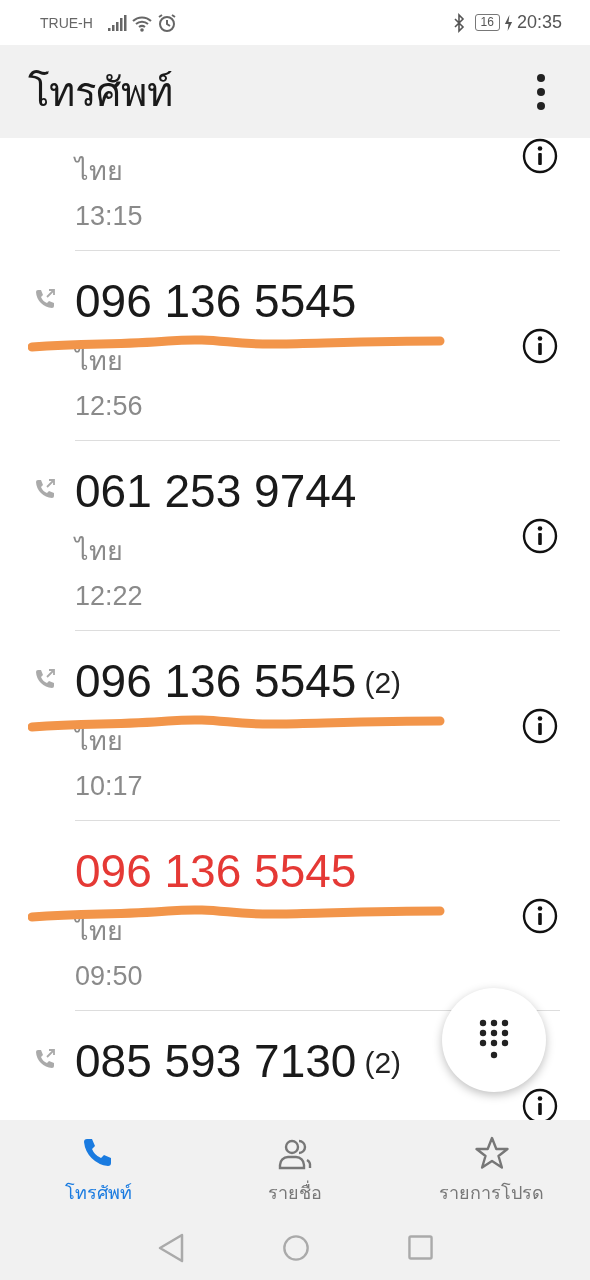 The height and width of the screenshot is (1280, 590). I want to click on call-time: 12:22, so click(109, 596).